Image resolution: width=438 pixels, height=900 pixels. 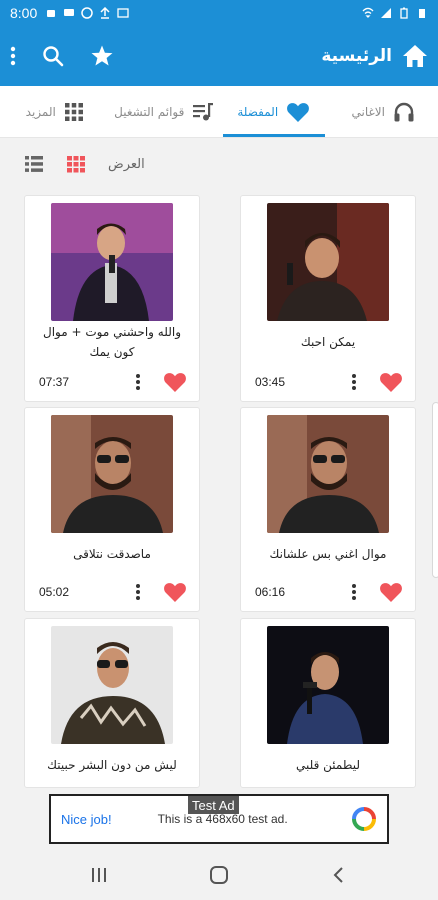 I want to click on song-title: يمكن احبك, so click(x=328, y=342).